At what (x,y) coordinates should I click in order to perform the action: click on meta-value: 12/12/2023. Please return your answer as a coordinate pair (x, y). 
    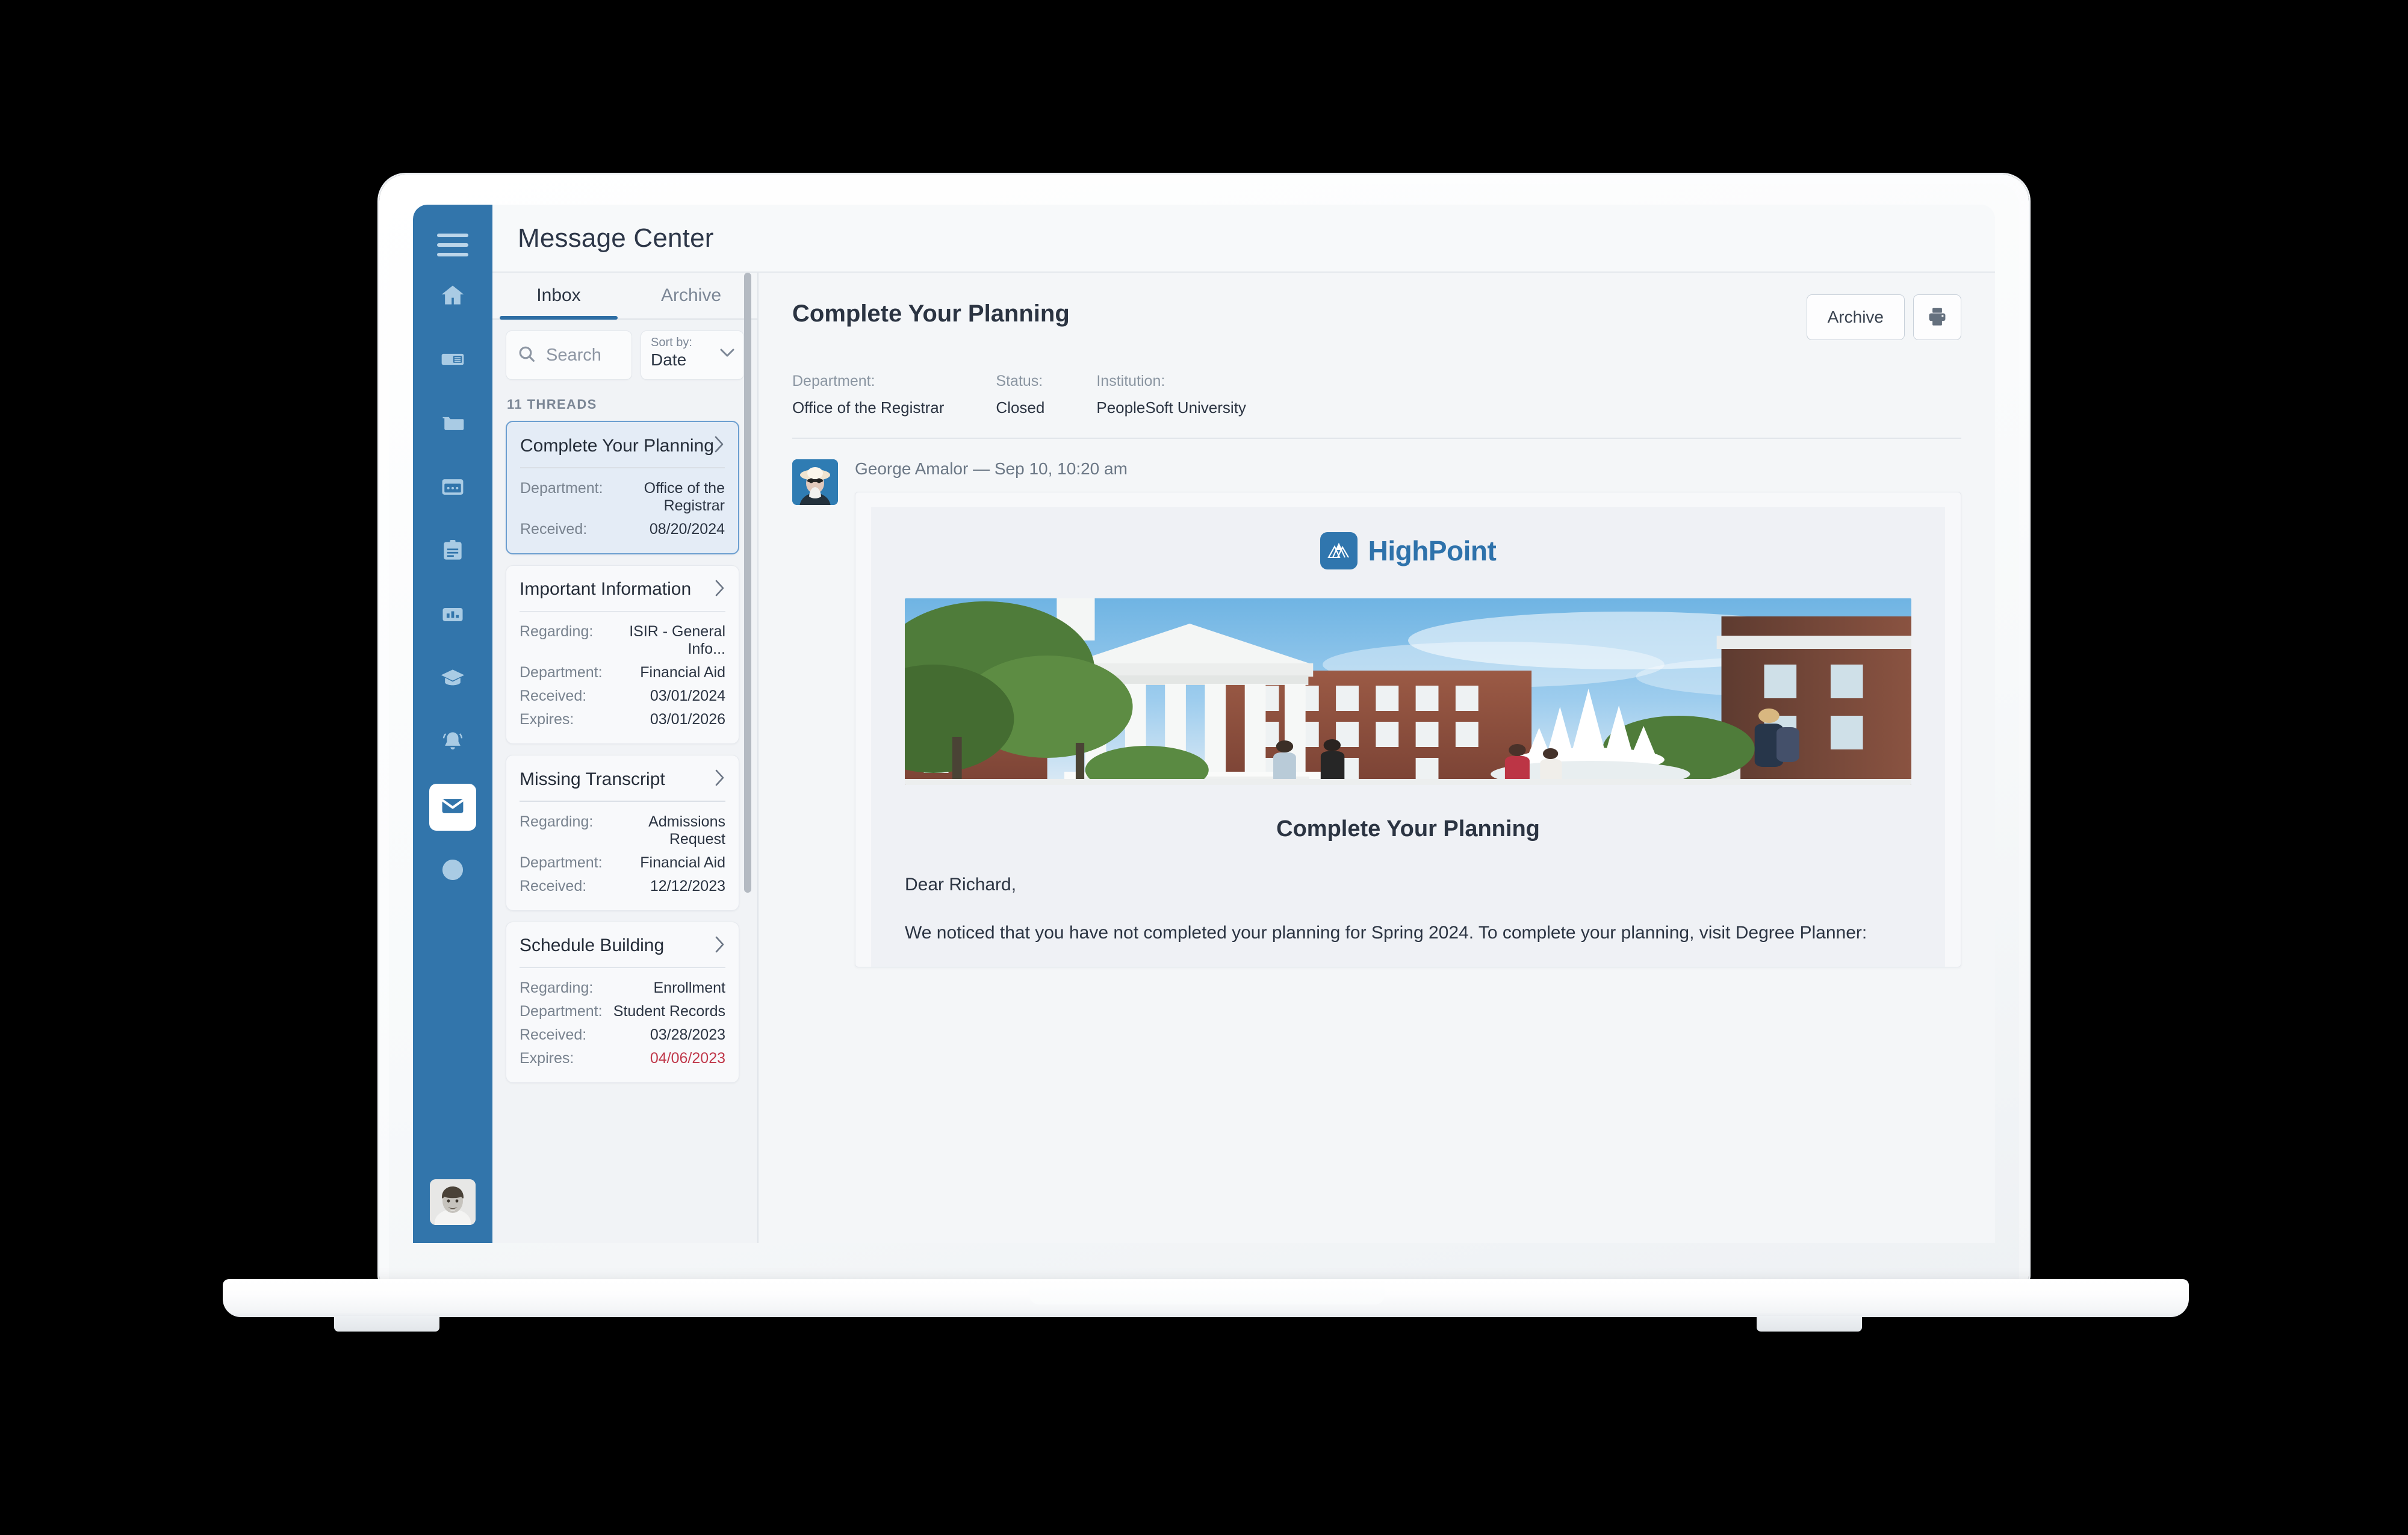
    Looking at the image, I should click on (687, 886).